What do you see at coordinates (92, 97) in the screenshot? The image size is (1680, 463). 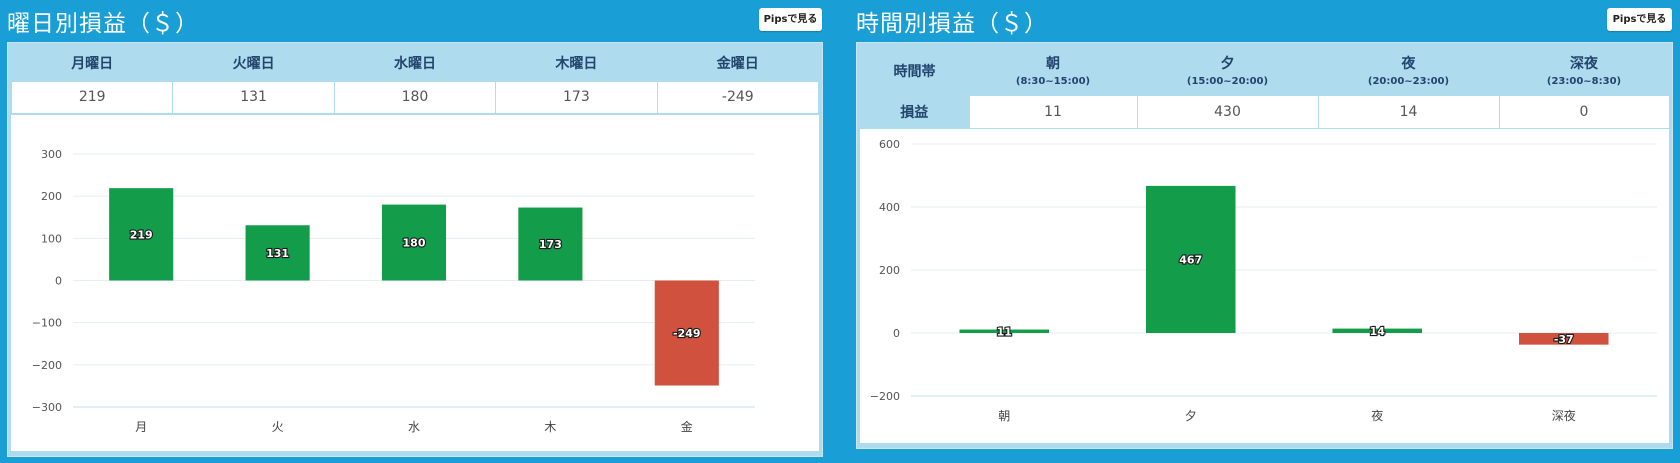 I see `weekday-value-mon: 219` at bounding box center [92, 97].